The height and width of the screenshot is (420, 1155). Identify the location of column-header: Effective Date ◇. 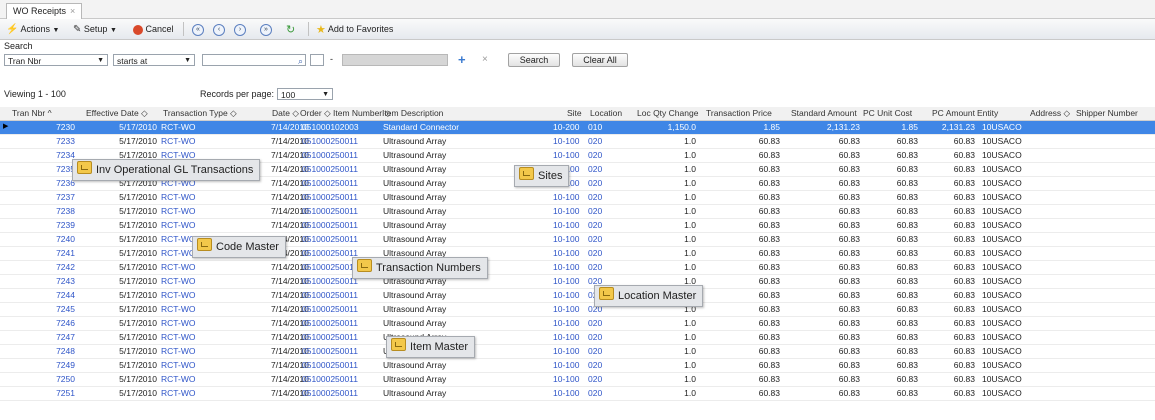
(117, 113).